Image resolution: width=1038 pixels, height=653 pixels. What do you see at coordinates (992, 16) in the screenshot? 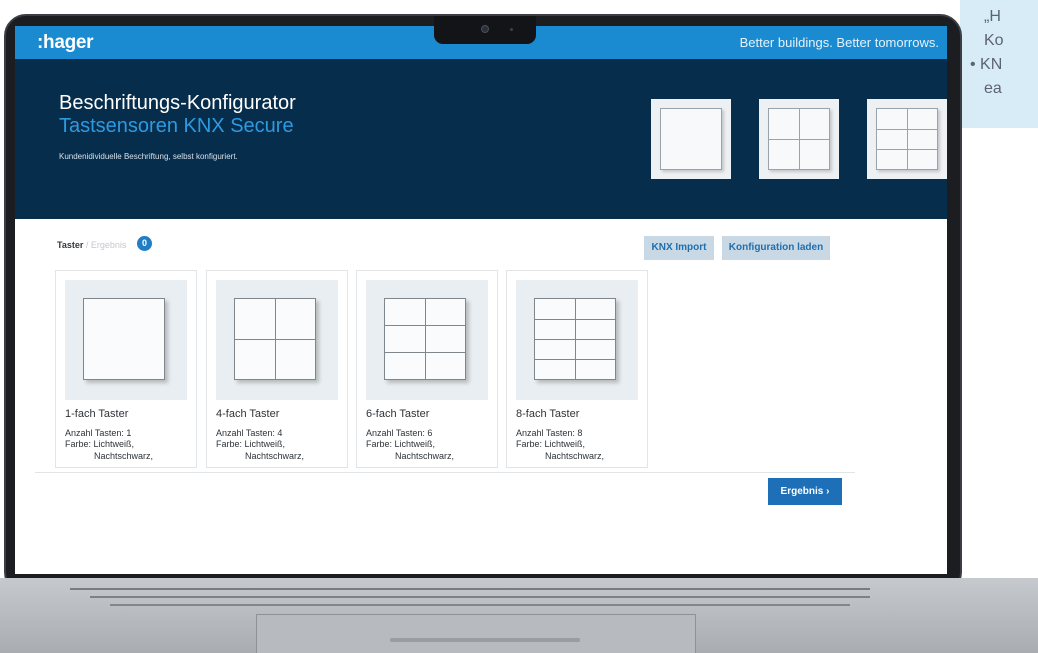
I see `callout-text: „H` at bounding box center [992, 16].